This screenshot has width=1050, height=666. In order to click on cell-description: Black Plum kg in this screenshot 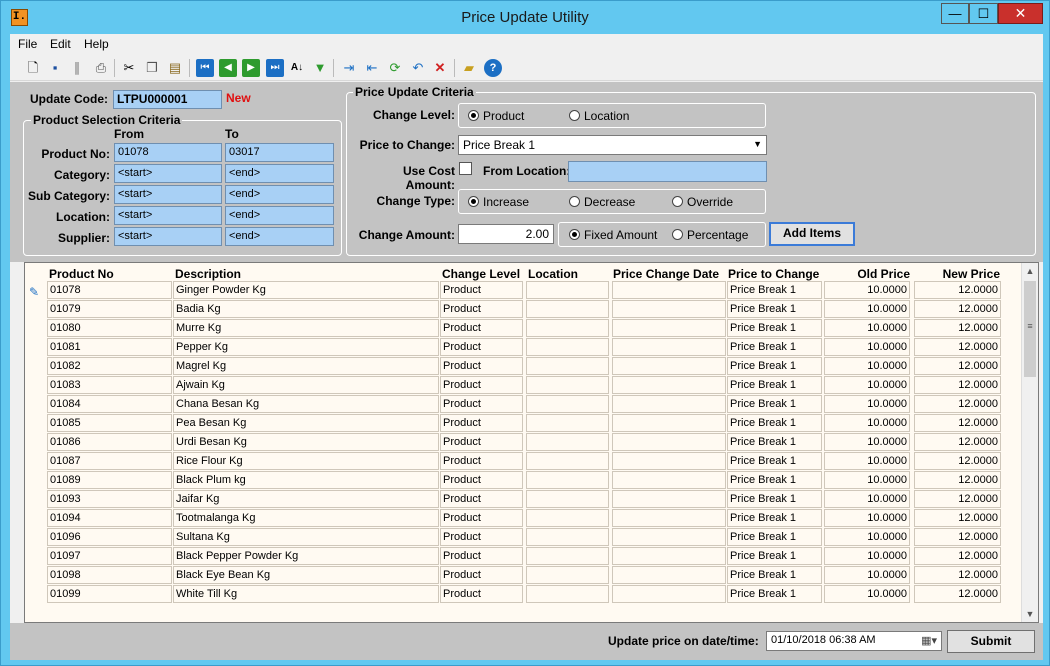, I will do `click(306, 480)`.